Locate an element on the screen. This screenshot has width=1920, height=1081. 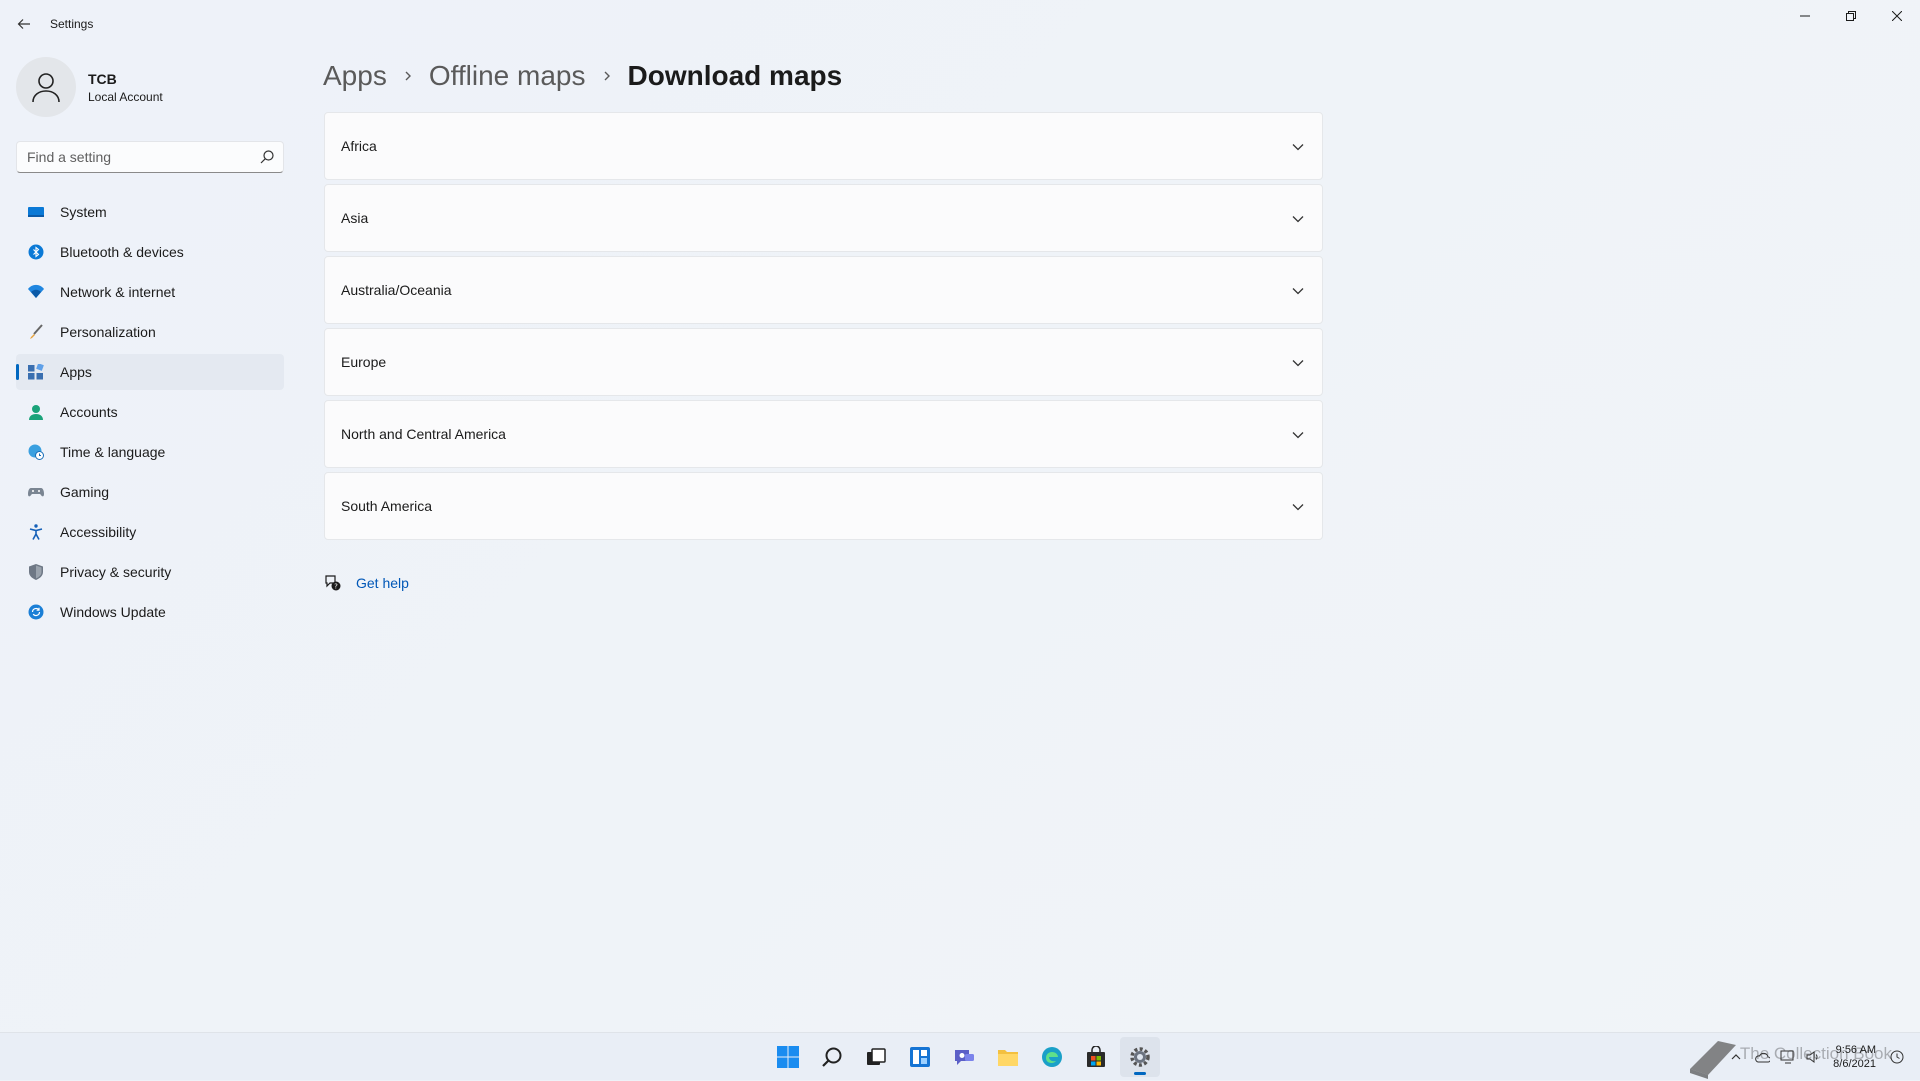
sidebar-item-label: Accessibility is located at coordinates (98, 532).